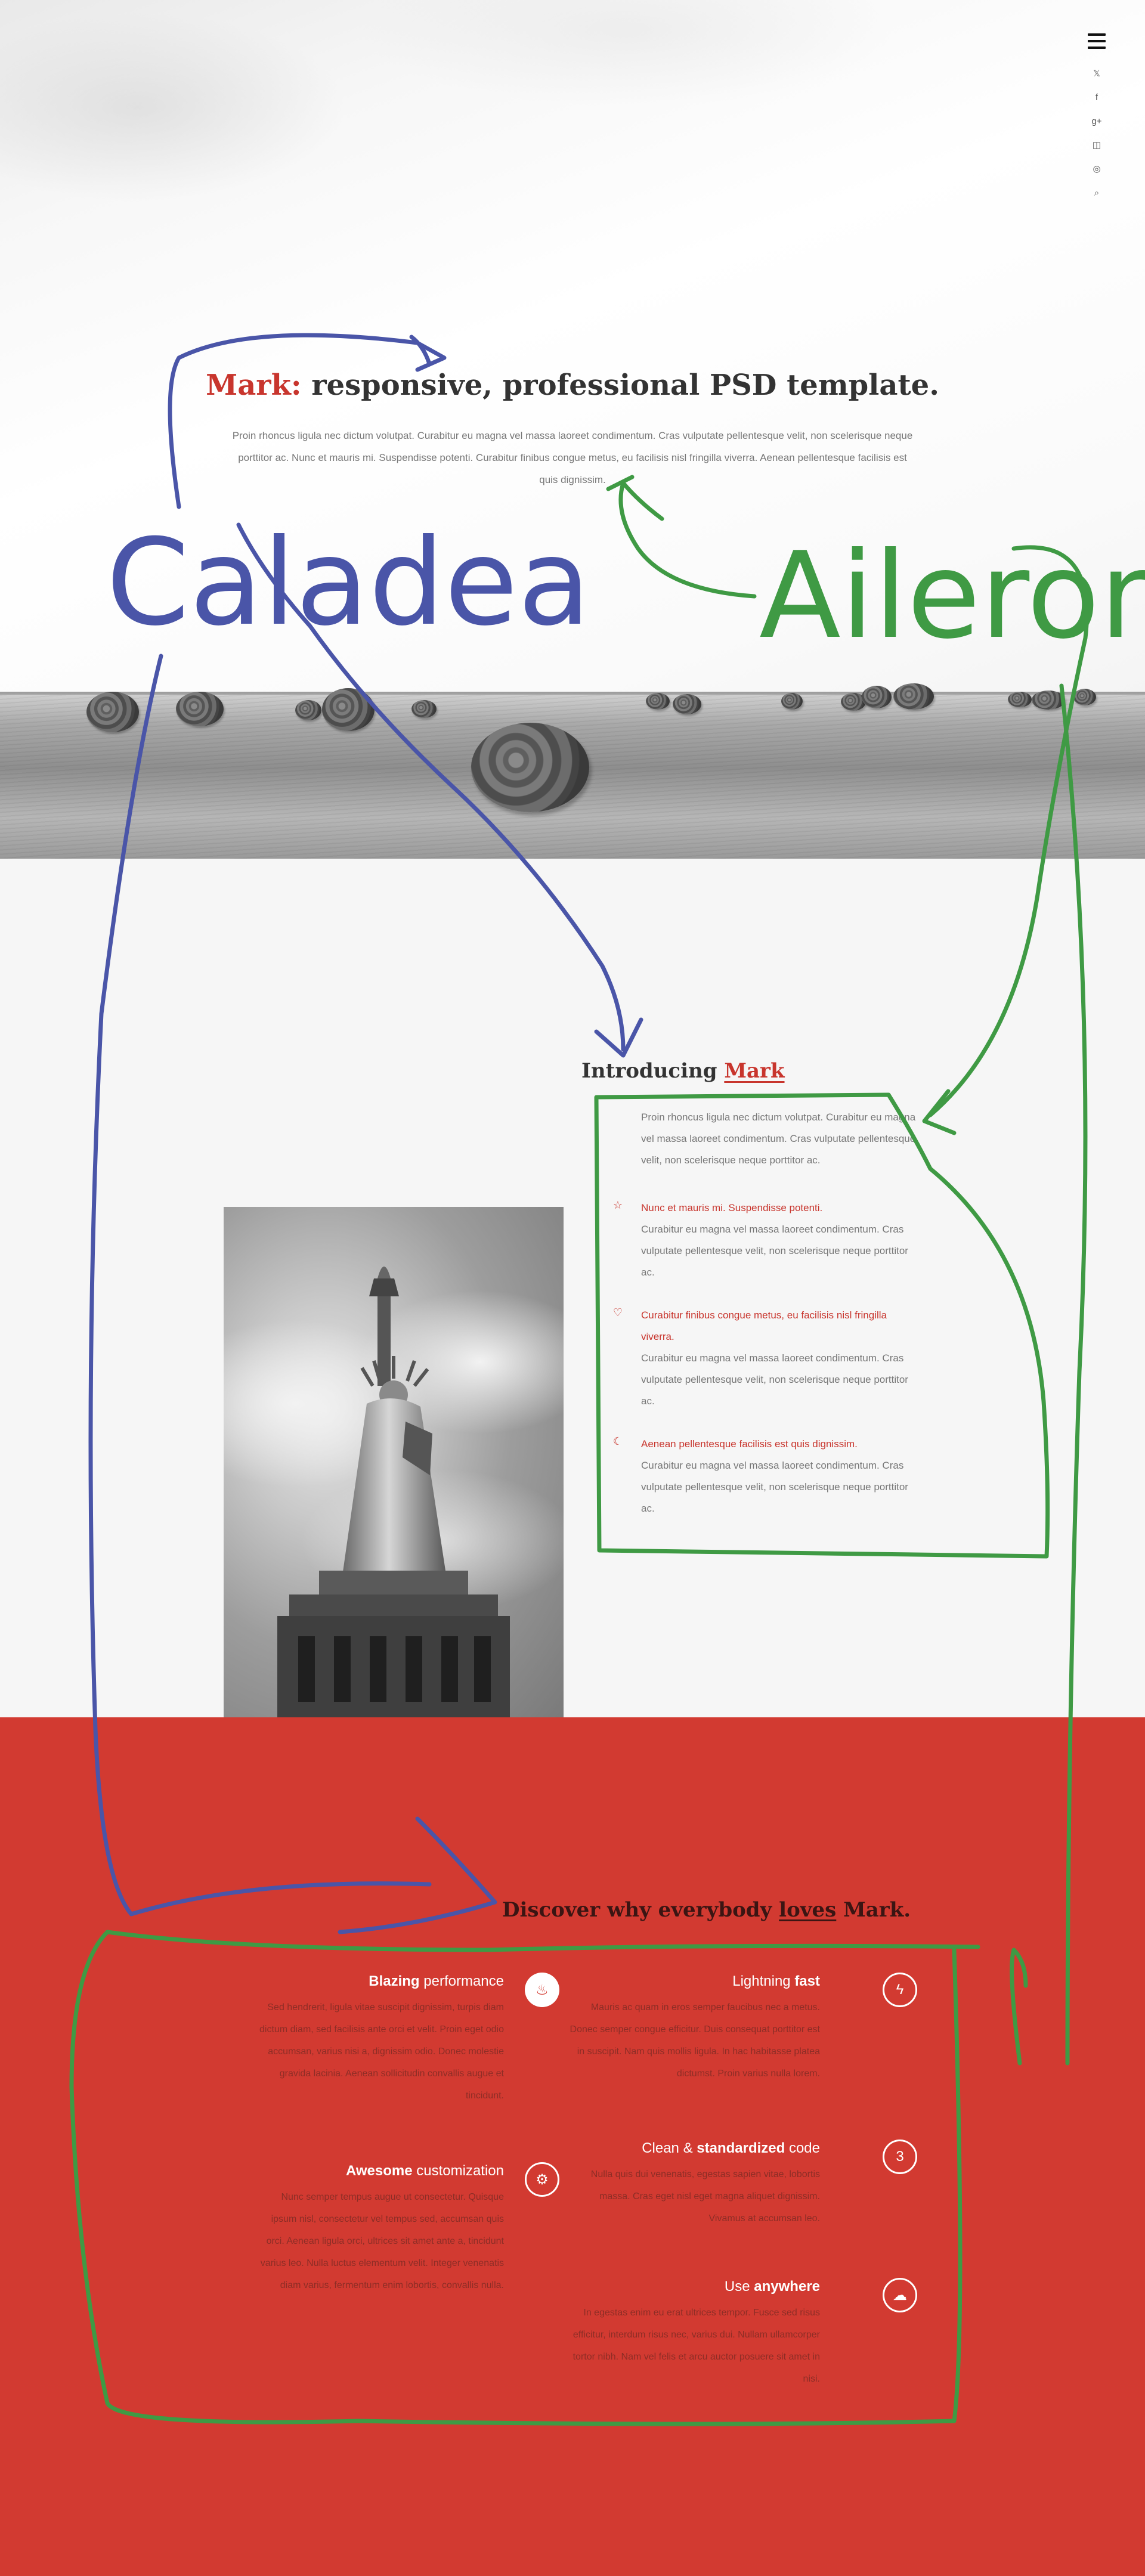 This screenshot has width=1145, height=2576. I want to click on why-title-part-b: Mark., so click(873, 1910).